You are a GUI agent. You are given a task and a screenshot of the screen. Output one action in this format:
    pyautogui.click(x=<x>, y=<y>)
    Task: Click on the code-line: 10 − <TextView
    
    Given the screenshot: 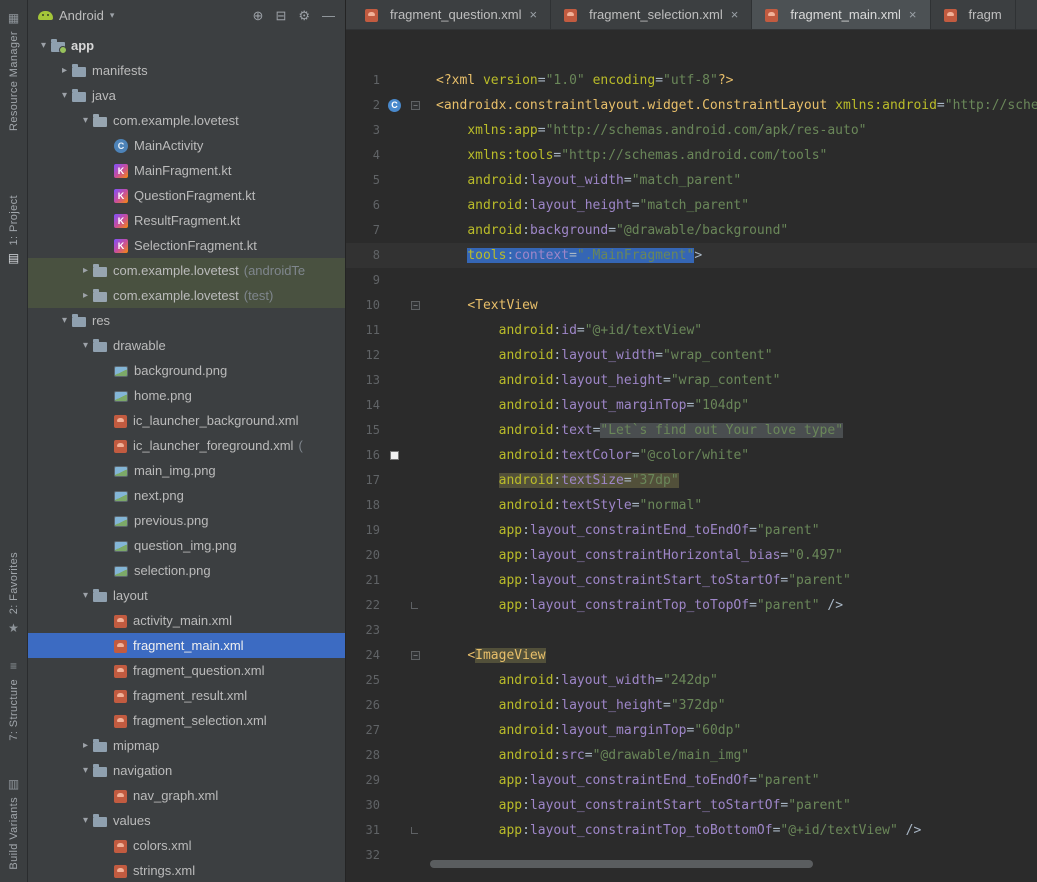 What is the action you would take?
    pyautogui.click(x=691, y=305)
    